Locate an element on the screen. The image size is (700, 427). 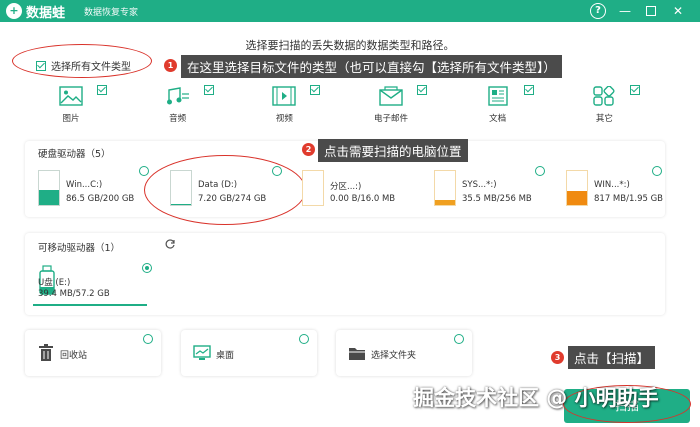
drive-name: SYS...*:) is located at coordinates (479, 185).